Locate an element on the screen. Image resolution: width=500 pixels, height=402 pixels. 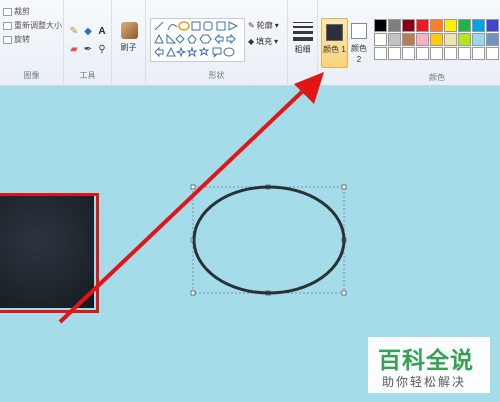
rotate-label: 旋转 is located at coordinates (22, 39).